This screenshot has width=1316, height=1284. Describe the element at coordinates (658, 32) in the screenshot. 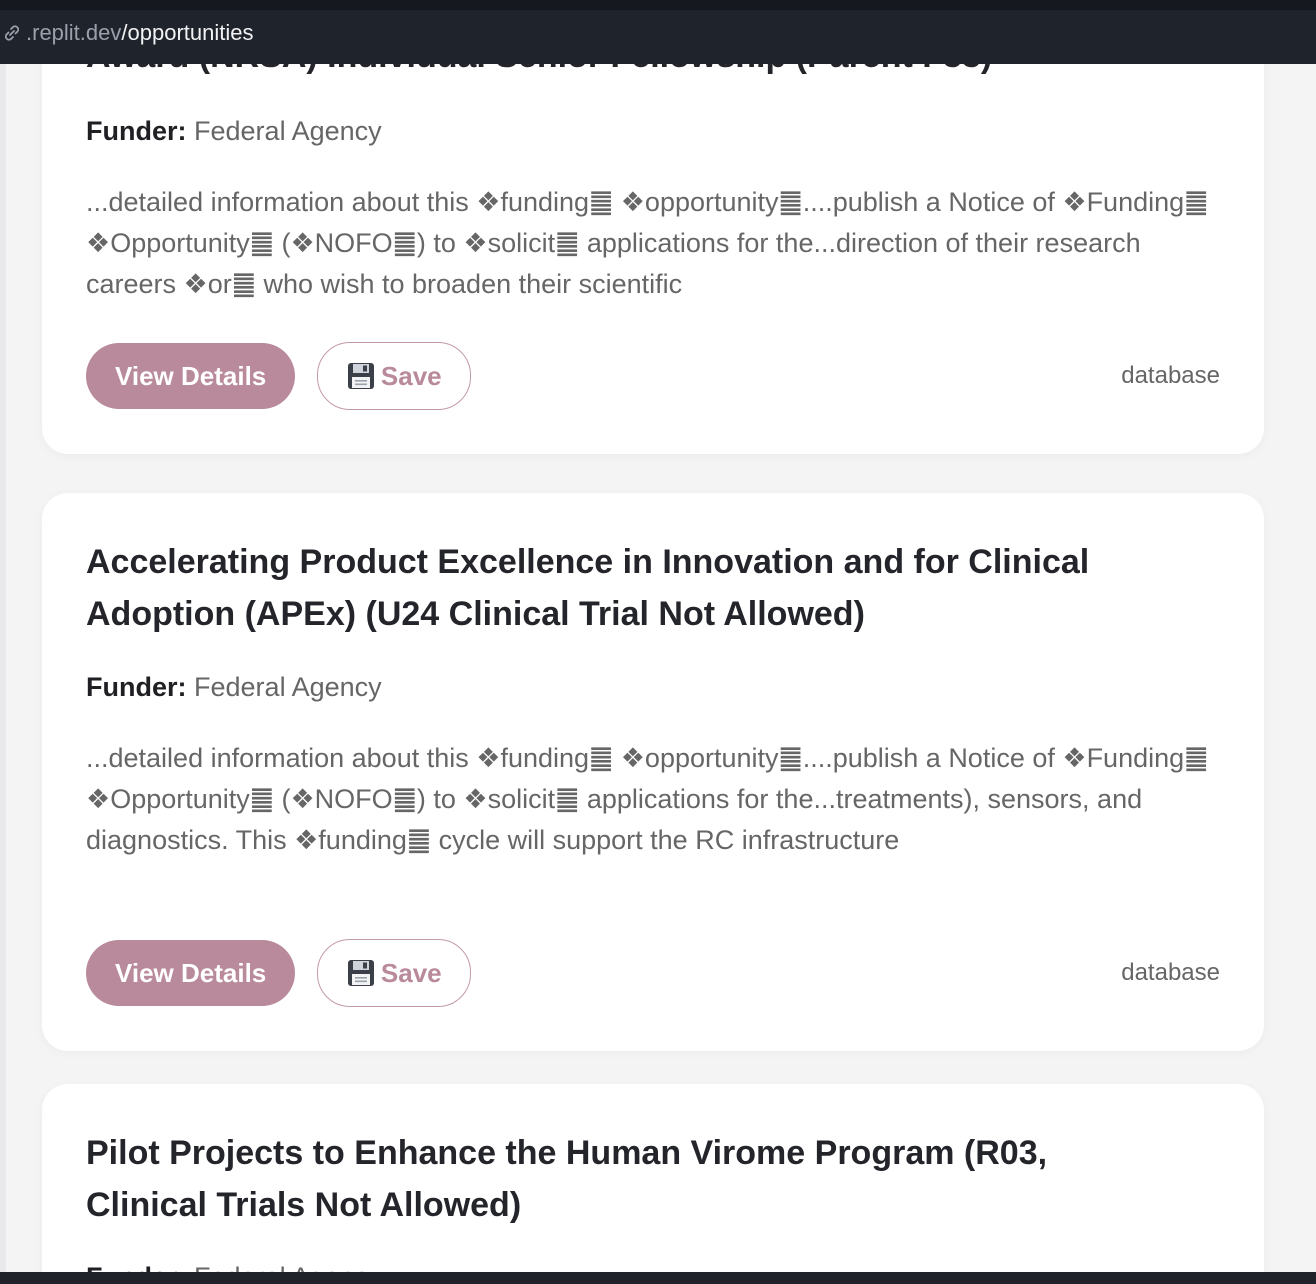

I see `browser-url-bar: .replit.dev/opportunities` at that location.